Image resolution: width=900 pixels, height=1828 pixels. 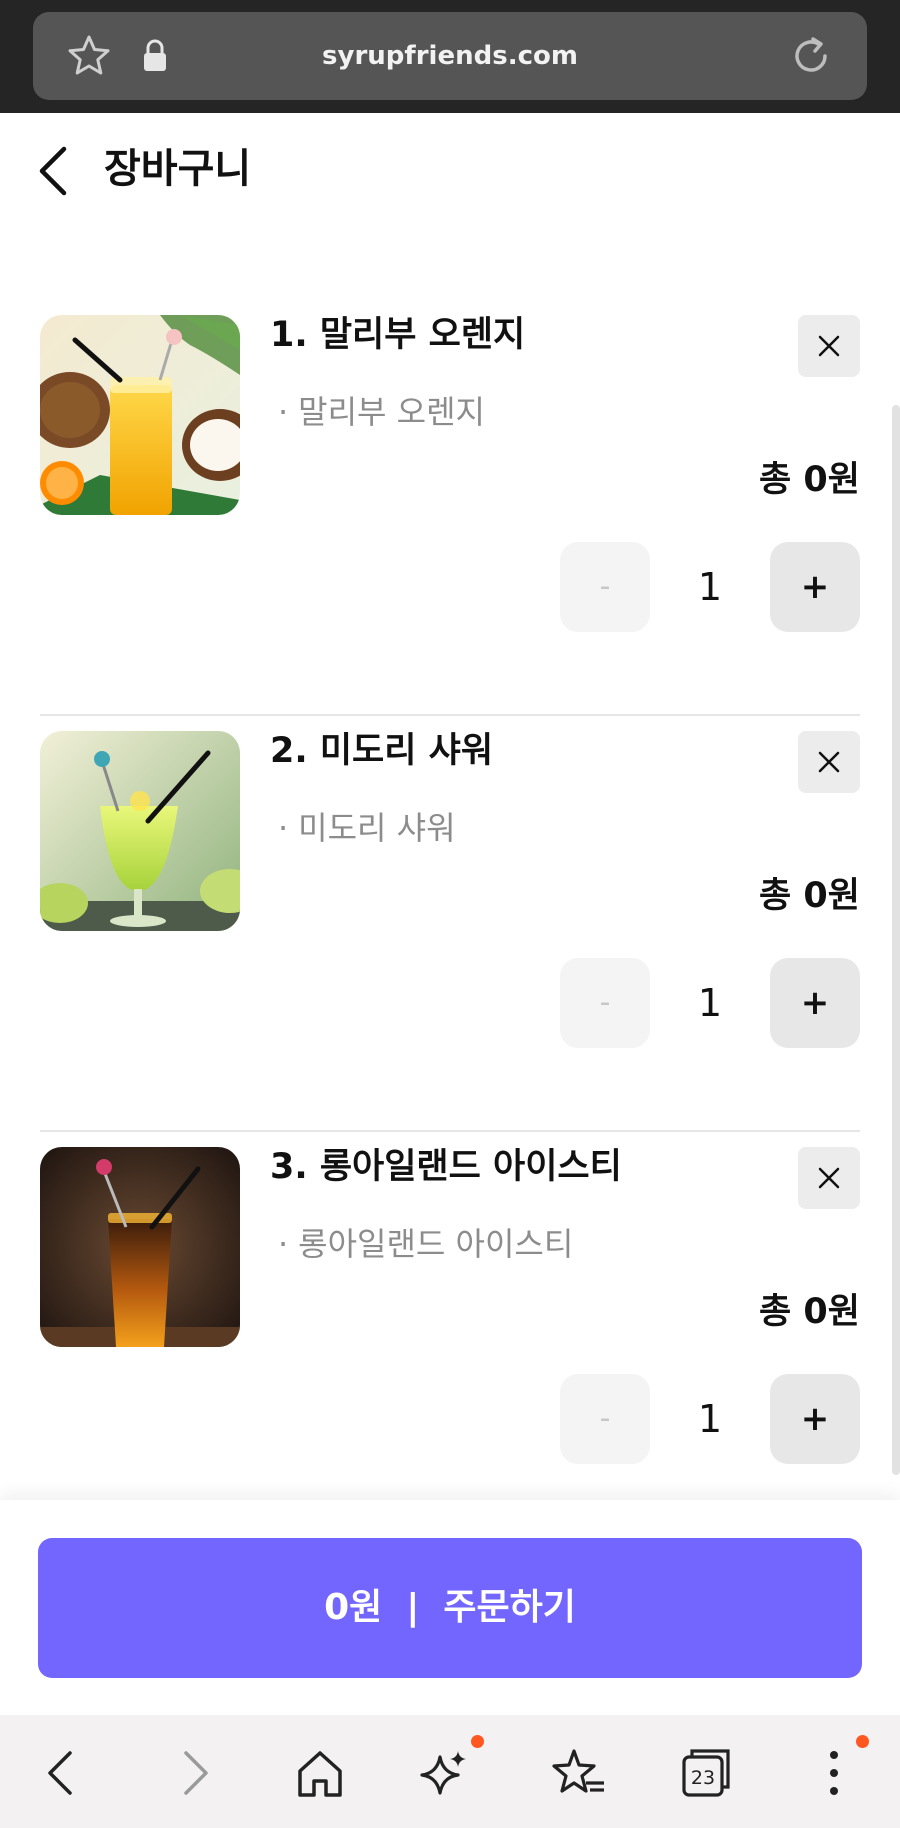 I want to click on order-button: 0원 | 주문하기, so click(x=450, y=1608).